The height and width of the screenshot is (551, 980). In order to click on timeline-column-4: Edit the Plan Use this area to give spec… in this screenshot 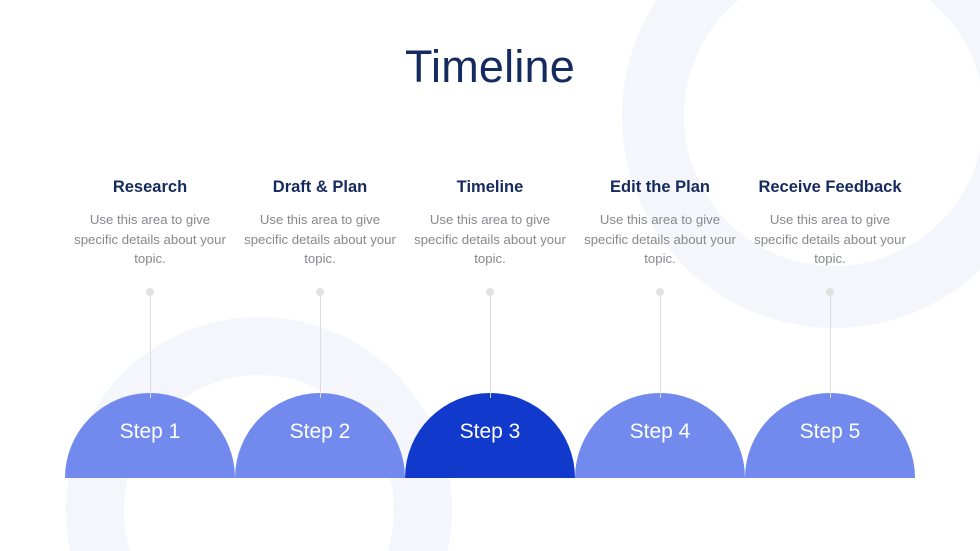, I will do `click(660, 222)`.